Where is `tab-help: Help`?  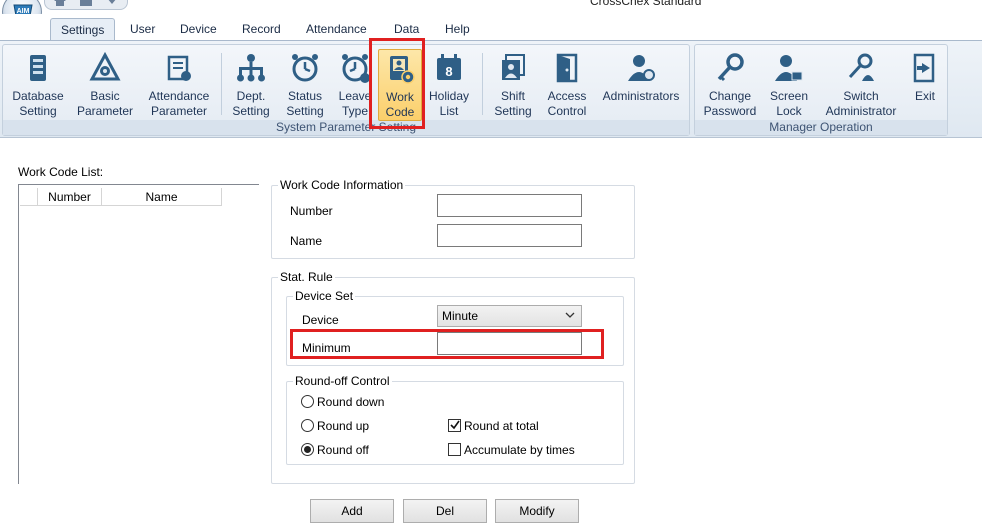
tab-help: Help is located at coordinates (457, 29).